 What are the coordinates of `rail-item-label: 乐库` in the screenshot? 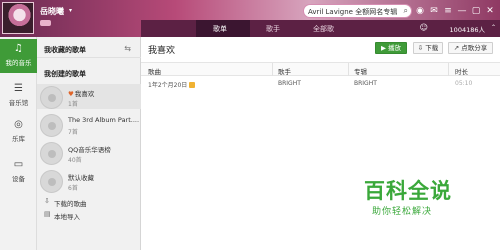 It's located at (18, 139).